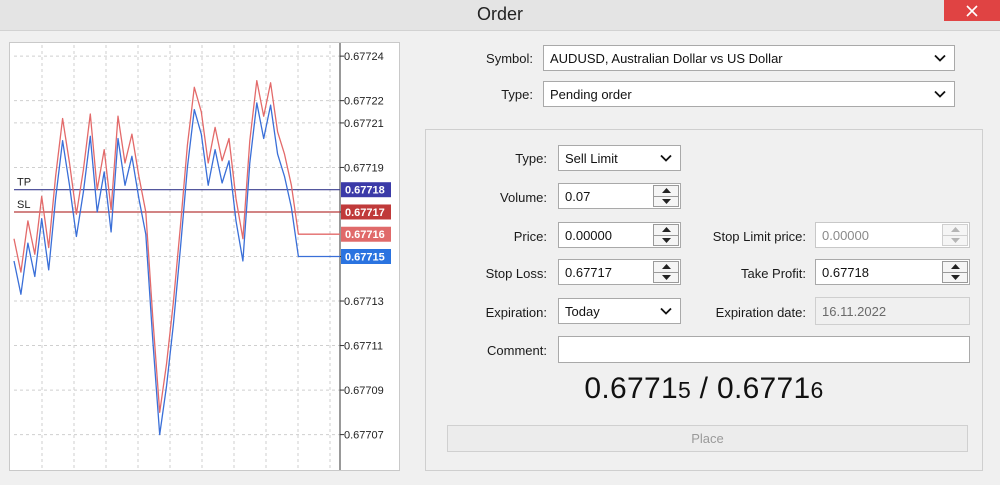  I want to click on y-tick-label: 0.67709, so click(364, 391).